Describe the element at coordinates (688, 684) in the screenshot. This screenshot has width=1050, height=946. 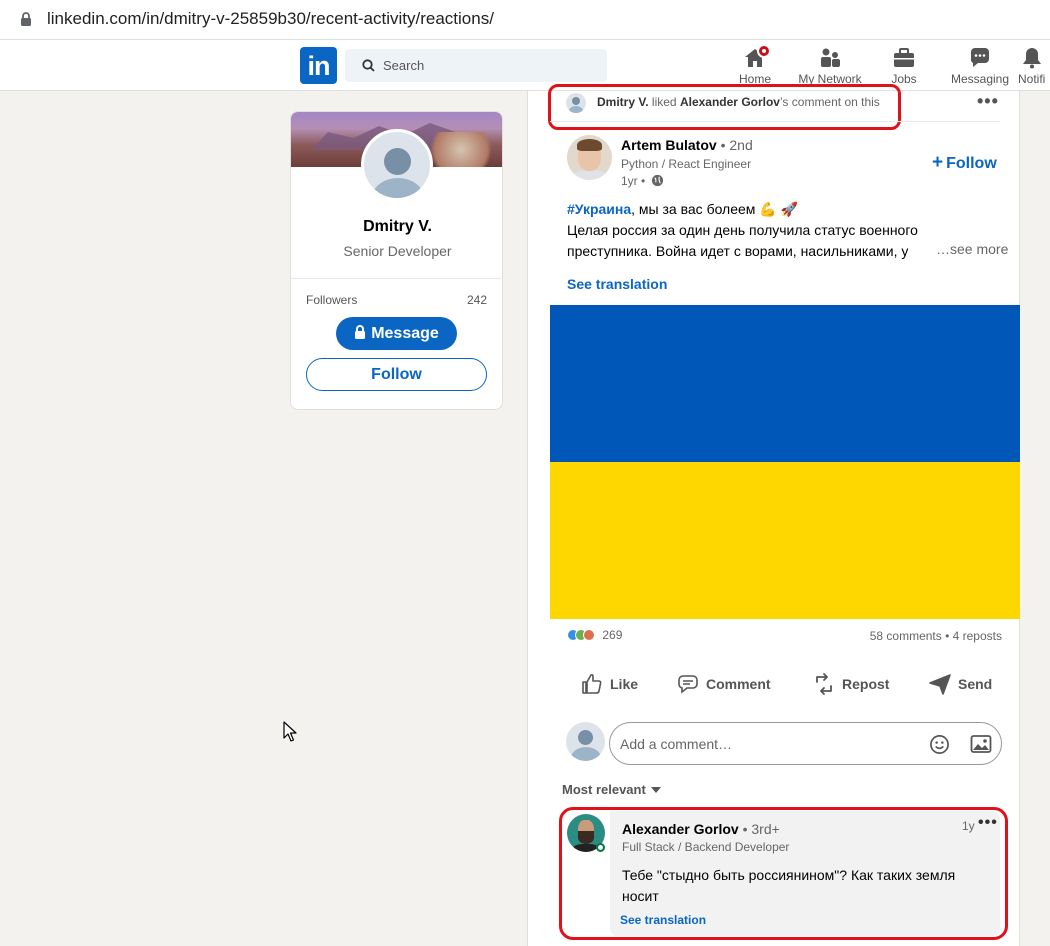
I see `comment-icon` at that location.